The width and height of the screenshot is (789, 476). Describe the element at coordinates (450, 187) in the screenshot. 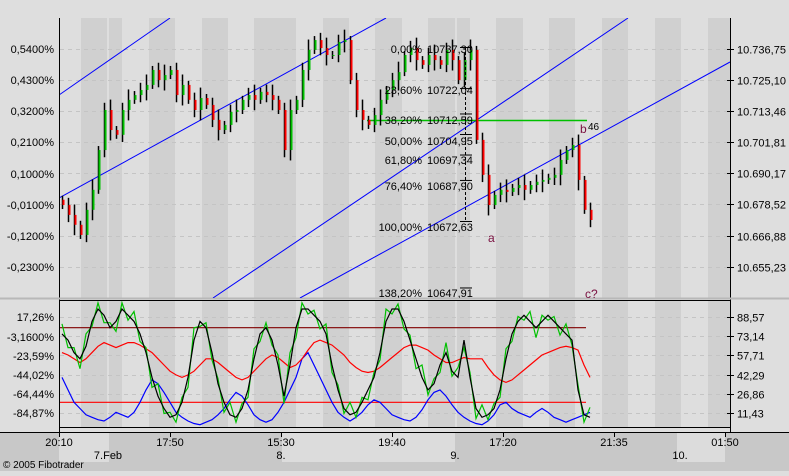

I see `fib-value-label: 10687,90` at that location.